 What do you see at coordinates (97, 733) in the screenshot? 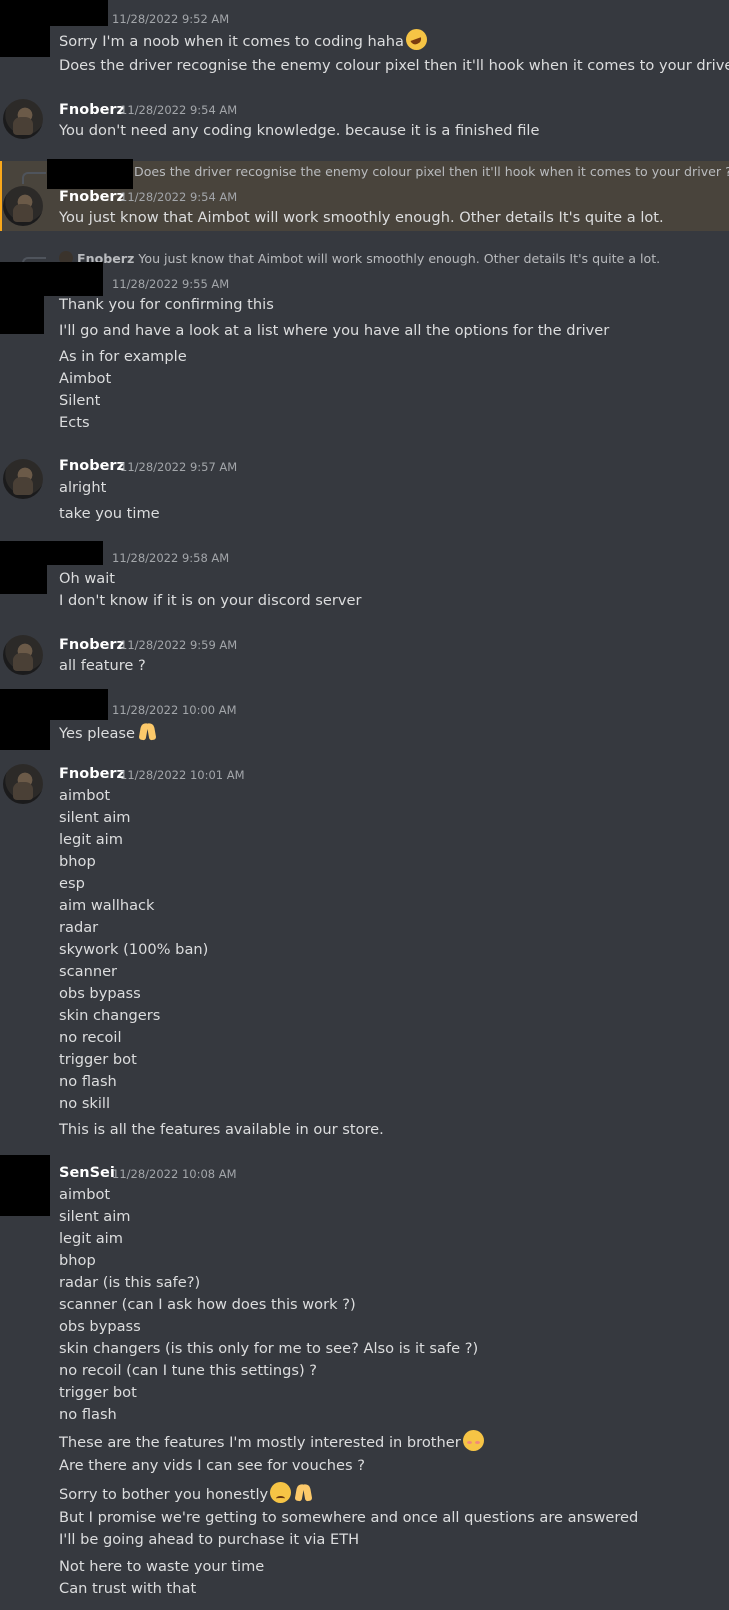
I see `message-text: Yes please` at bounding box center [97, 733].